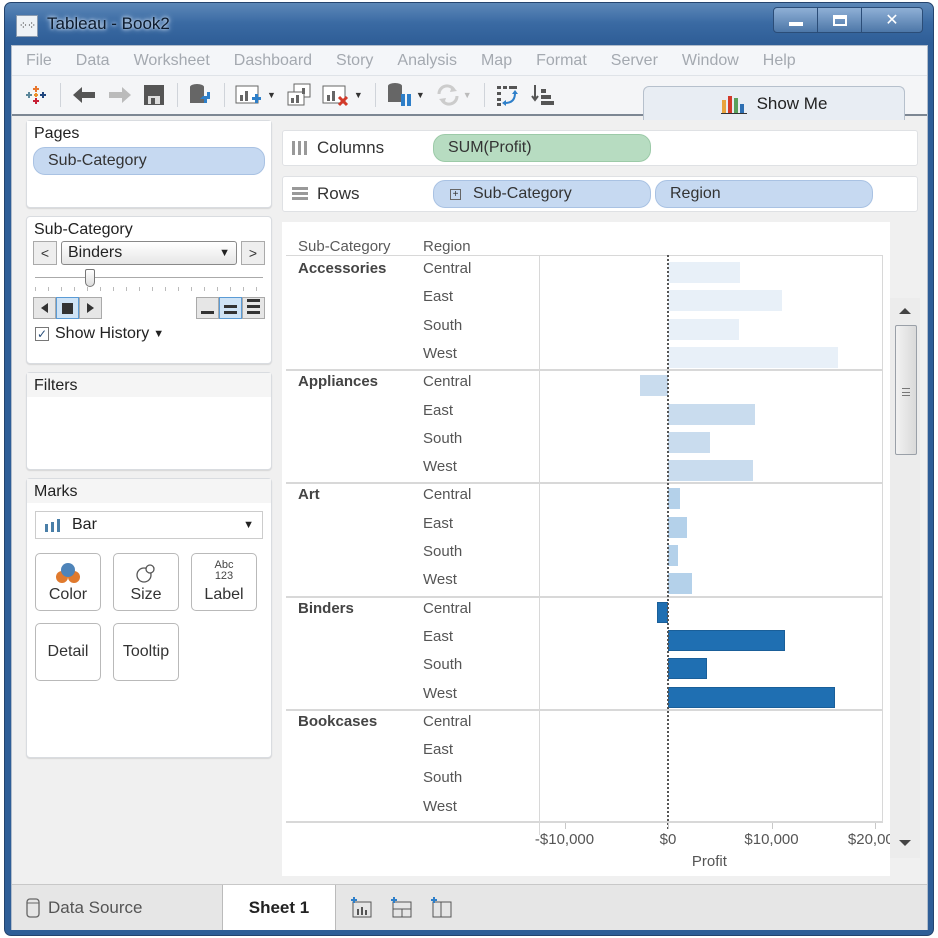  I want to click on bar-binders-east, so click(726, 640).